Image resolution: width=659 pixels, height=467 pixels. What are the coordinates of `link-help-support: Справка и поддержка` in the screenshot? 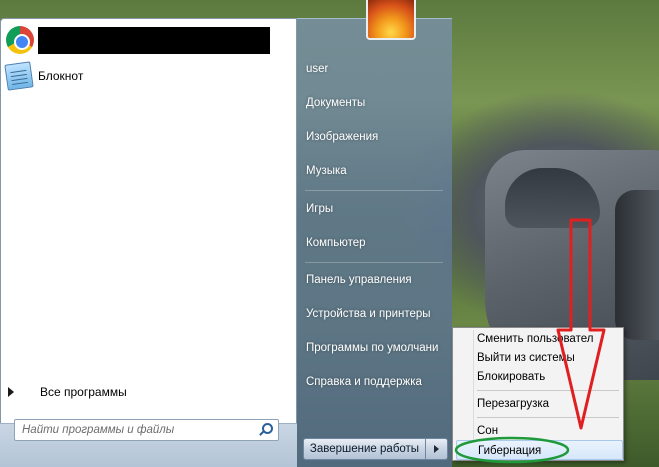 It's located at (364, 382).